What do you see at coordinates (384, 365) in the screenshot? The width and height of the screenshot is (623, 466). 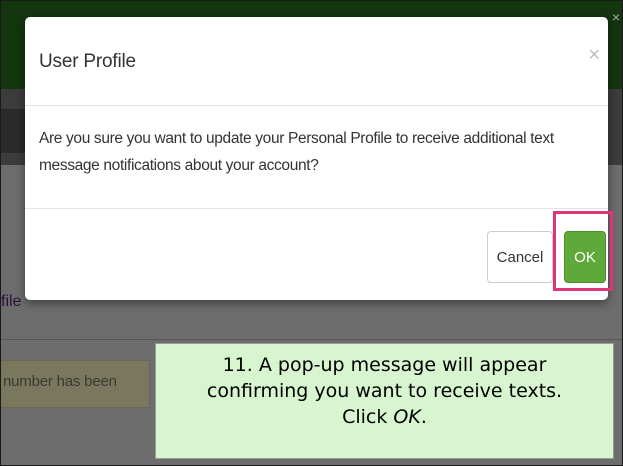 I see `callout-line-1: 11. A pop-up message will appear` at bounding box center [384, 365].